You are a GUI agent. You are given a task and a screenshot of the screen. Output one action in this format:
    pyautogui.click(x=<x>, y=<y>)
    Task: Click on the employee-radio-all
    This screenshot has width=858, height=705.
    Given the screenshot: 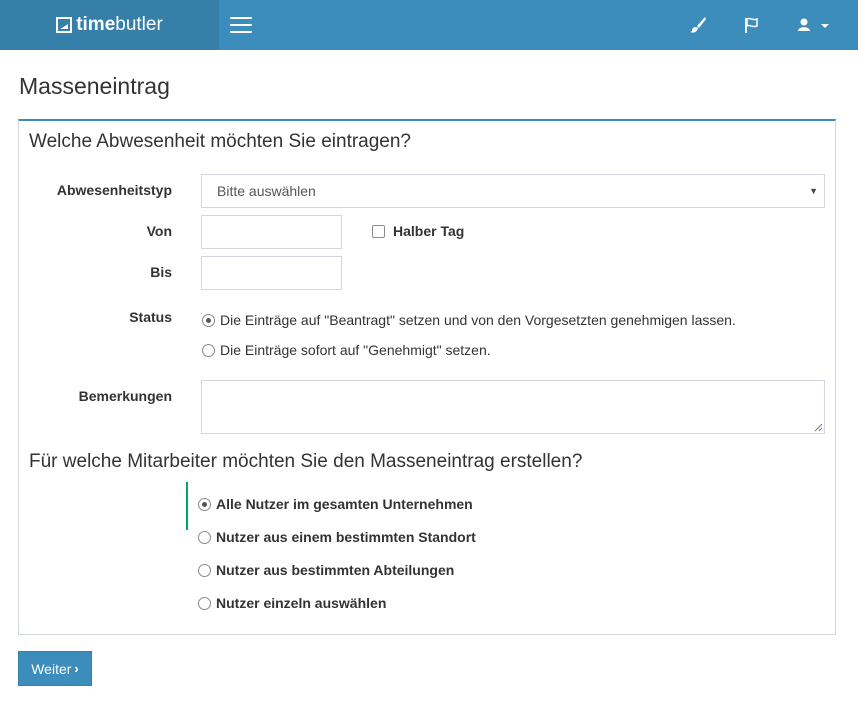 What is the action you would take?
    pyautogui.click(x=204, y=504)
    